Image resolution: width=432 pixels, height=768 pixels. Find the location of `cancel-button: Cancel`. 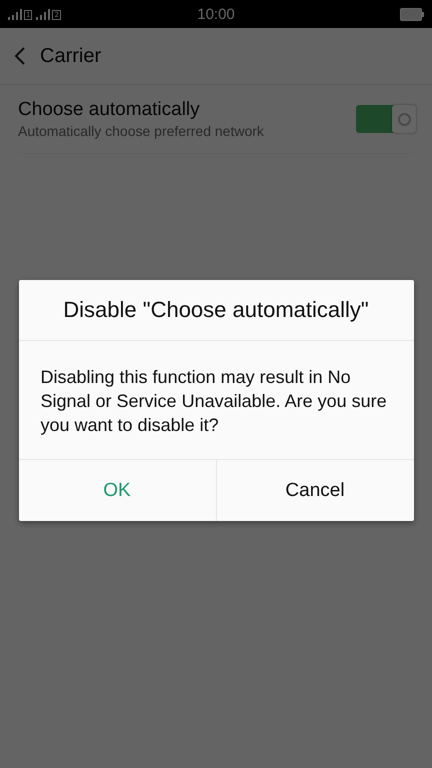

cancel-button: Cancel is located at coordinates (315, 490).